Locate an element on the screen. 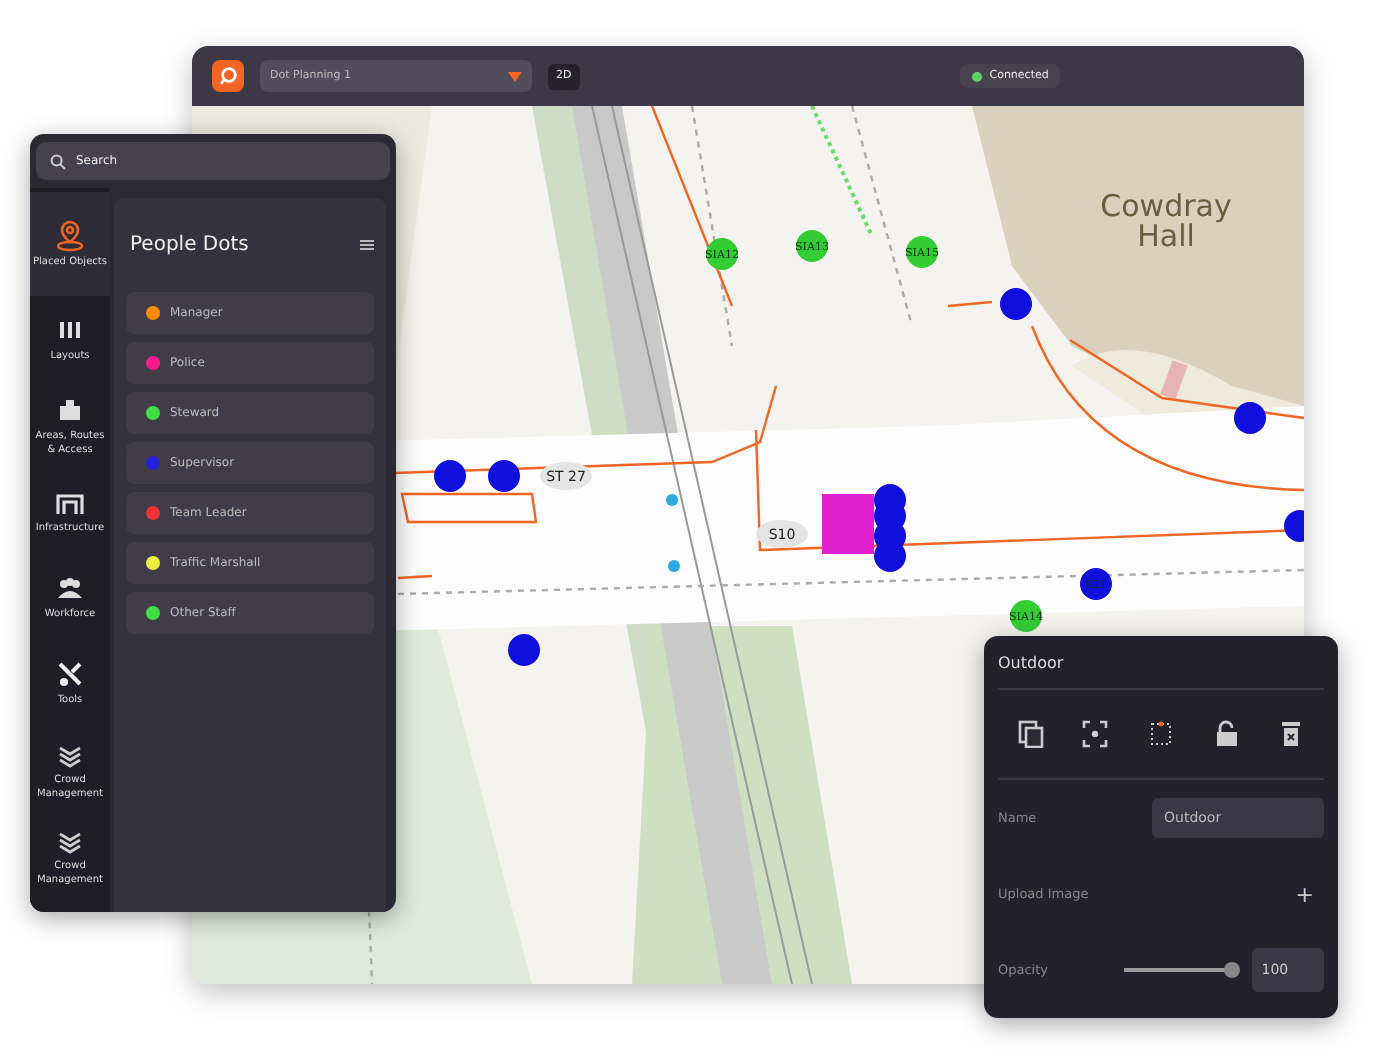 The height and width of the screenshot is (1062, 1400). tools-icon is located at coordinates (70, 674).